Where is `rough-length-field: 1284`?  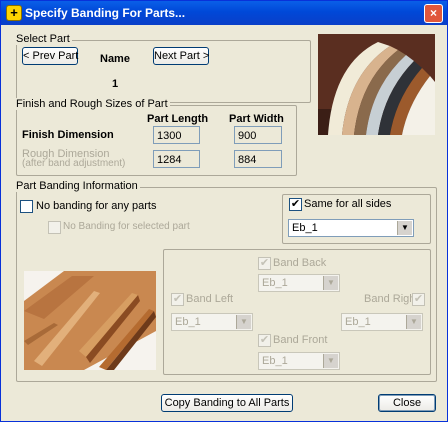
rough-length-field: 1284 is located at coordinates (176, 159).